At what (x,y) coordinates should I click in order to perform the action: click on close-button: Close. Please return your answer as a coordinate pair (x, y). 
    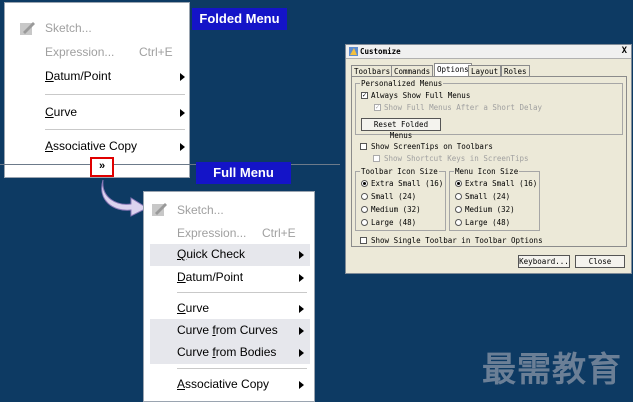
    Looking at the image, I should click on (600, 261).